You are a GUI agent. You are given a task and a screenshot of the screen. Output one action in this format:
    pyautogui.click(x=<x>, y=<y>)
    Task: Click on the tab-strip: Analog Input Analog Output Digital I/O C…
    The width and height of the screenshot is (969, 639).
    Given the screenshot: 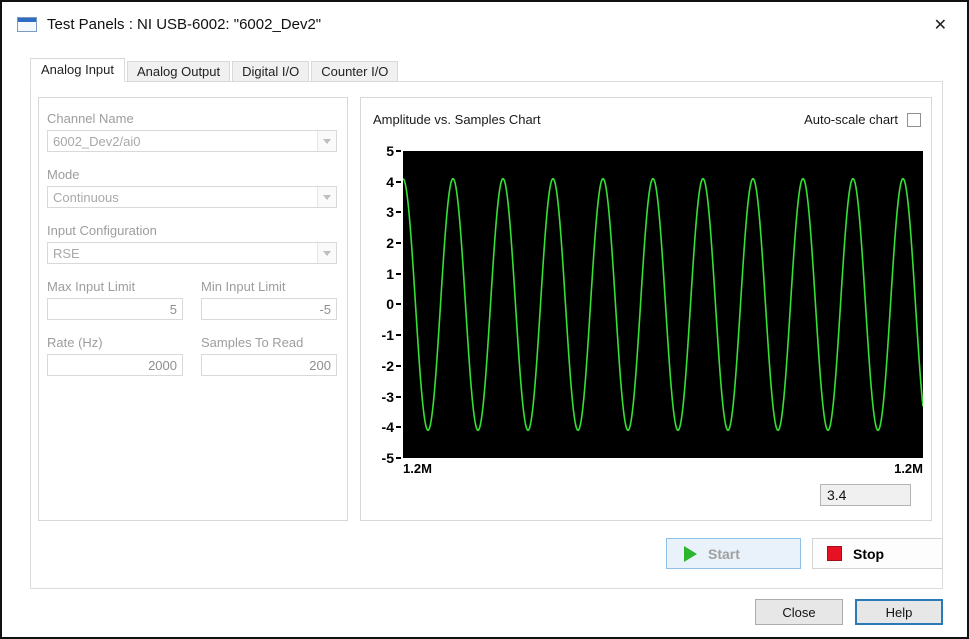 What is the action you would take?
    pyautogui.click(x=215, y=70)
    